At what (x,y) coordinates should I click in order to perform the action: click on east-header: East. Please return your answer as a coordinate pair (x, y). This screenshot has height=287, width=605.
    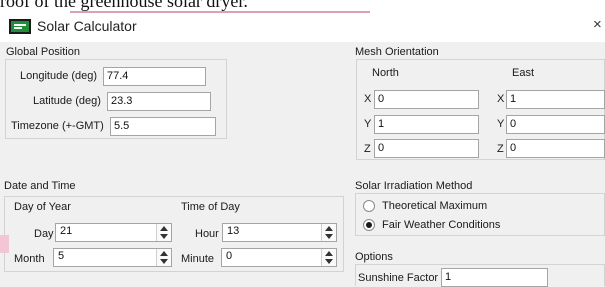
    Looking at the image, I should click on (523, 73).